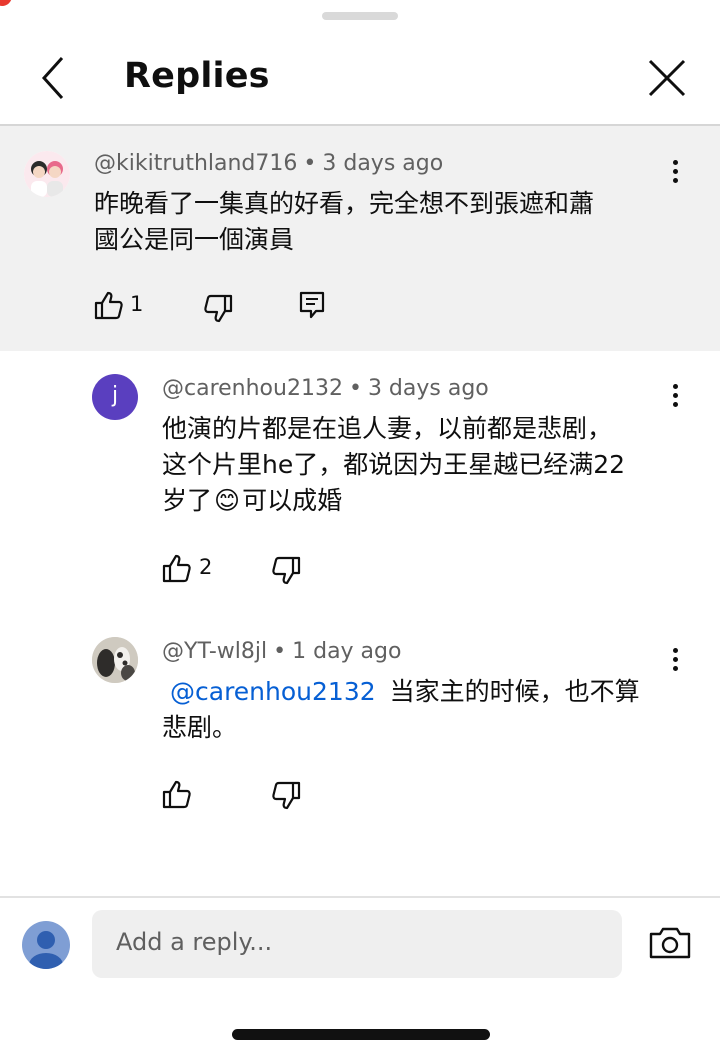 This screenshot has width=720, height=1055. I want to click on comment-meta: @kikitruthland716 • 3 days ago, so click(268, 163).